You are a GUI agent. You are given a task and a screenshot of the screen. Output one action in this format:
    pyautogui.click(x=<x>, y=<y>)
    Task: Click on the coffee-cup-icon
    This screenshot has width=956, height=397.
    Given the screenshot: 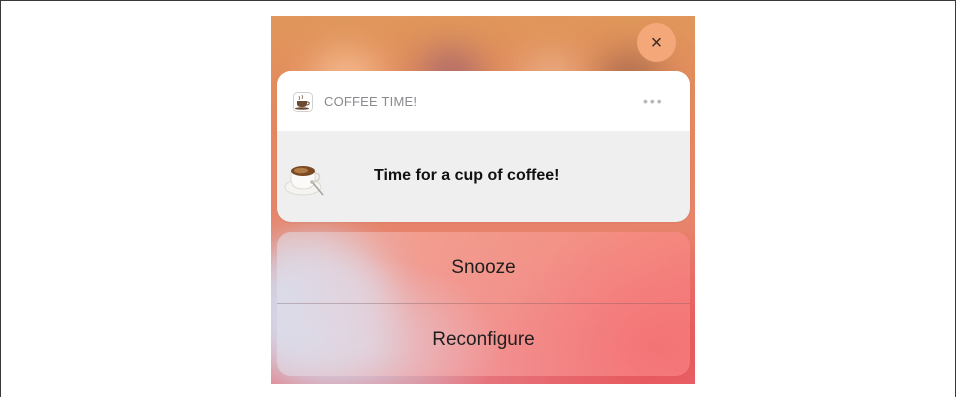 What is the action you would take?
    pyautogui.click(x=303, y=102)
    